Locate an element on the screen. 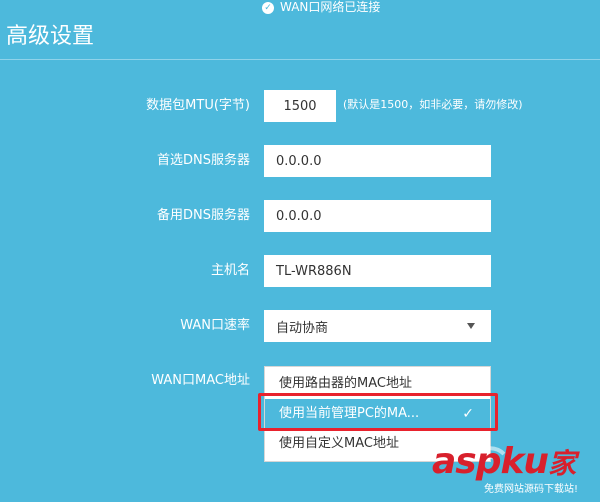  wan-mac-option-label: 使用自定义MAC地址 is located at coordinates (339, 443).